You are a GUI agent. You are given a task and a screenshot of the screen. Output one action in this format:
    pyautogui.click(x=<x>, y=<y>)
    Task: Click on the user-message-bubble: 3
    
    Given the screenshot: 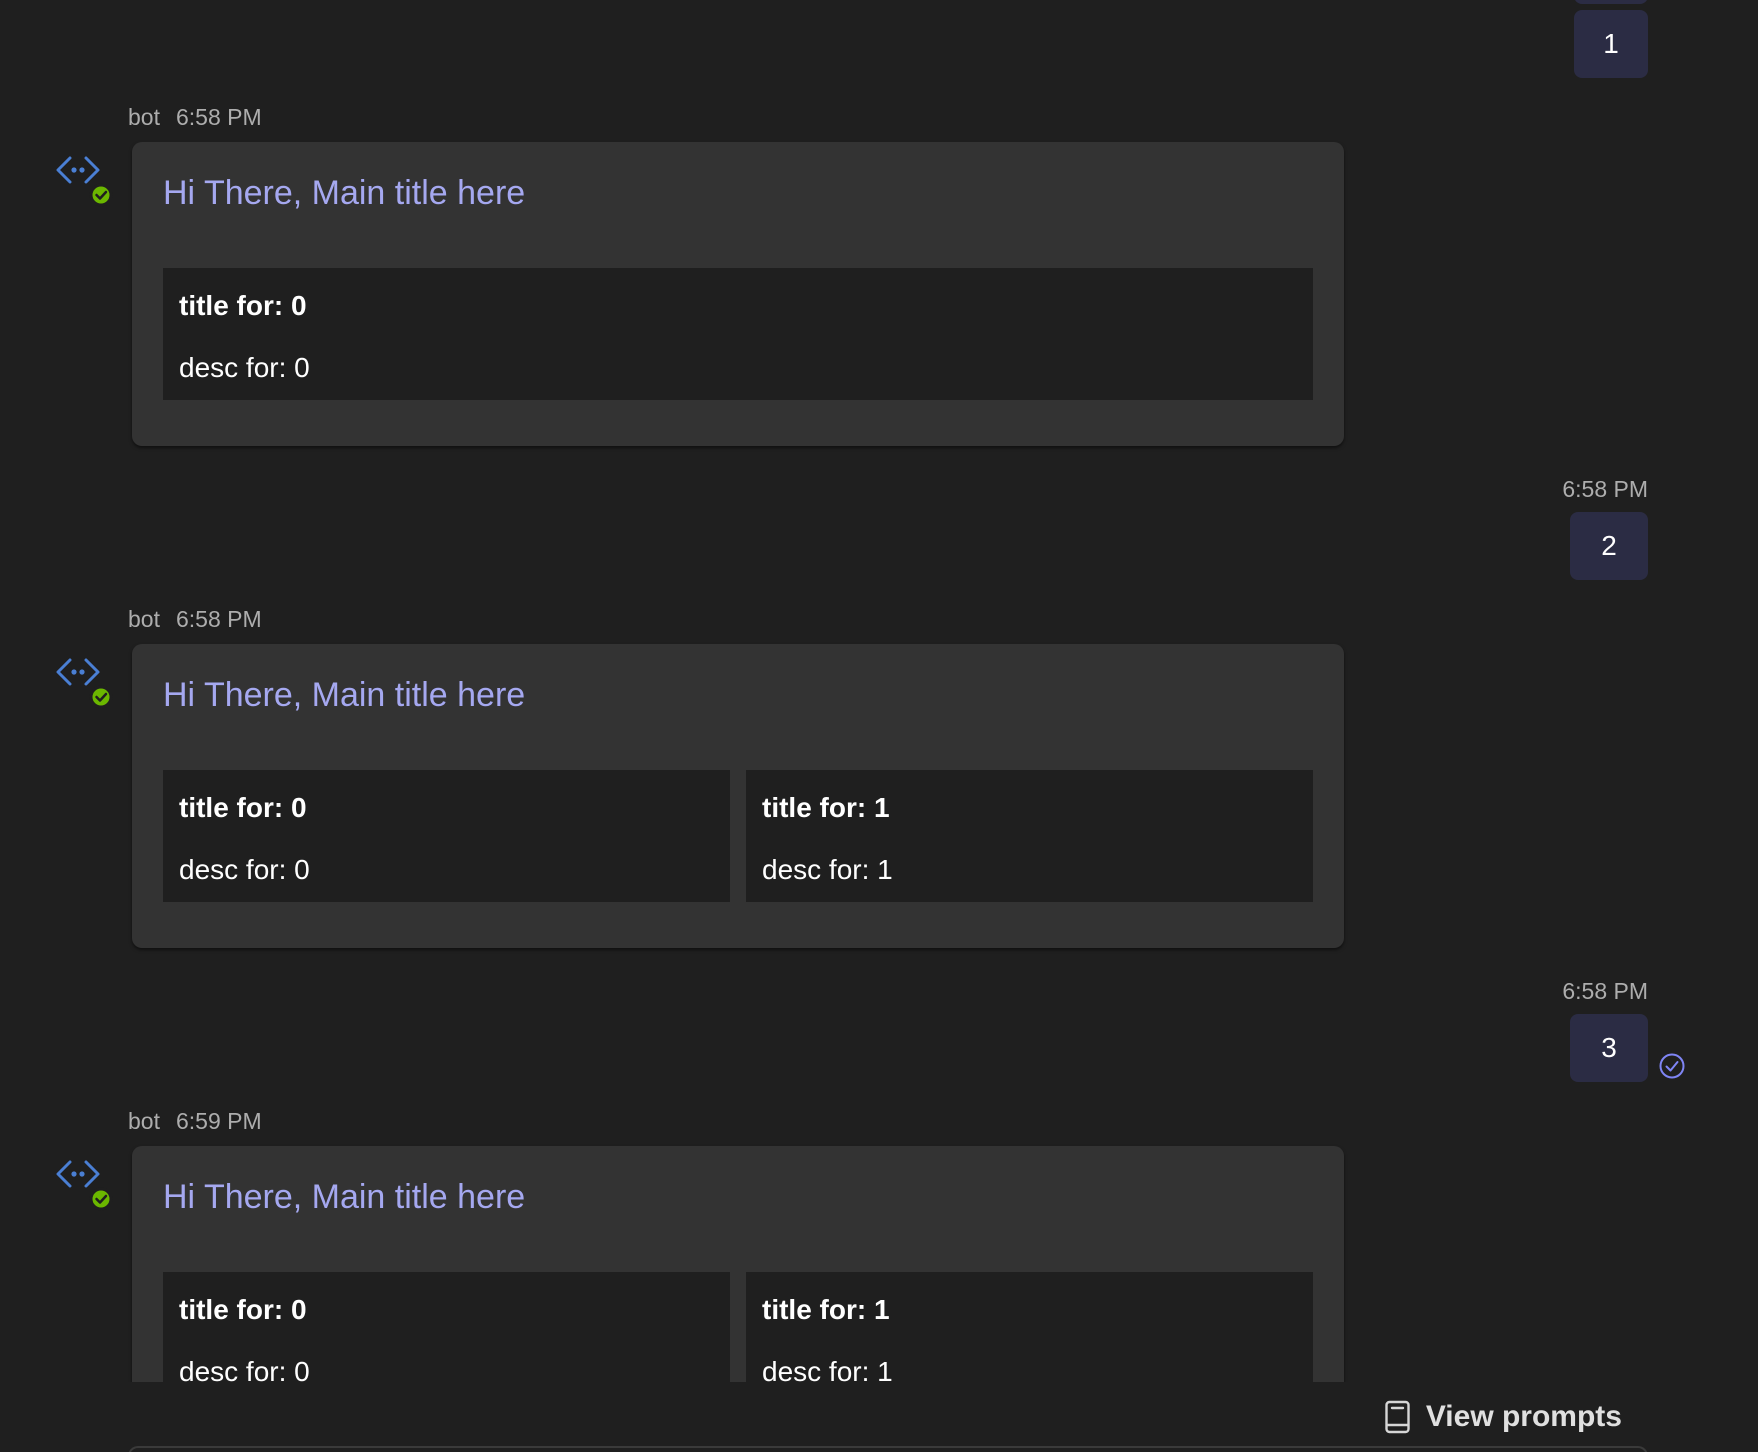 What is the action you would take?
    pyautogui.click(x=1609, y=1048)
    